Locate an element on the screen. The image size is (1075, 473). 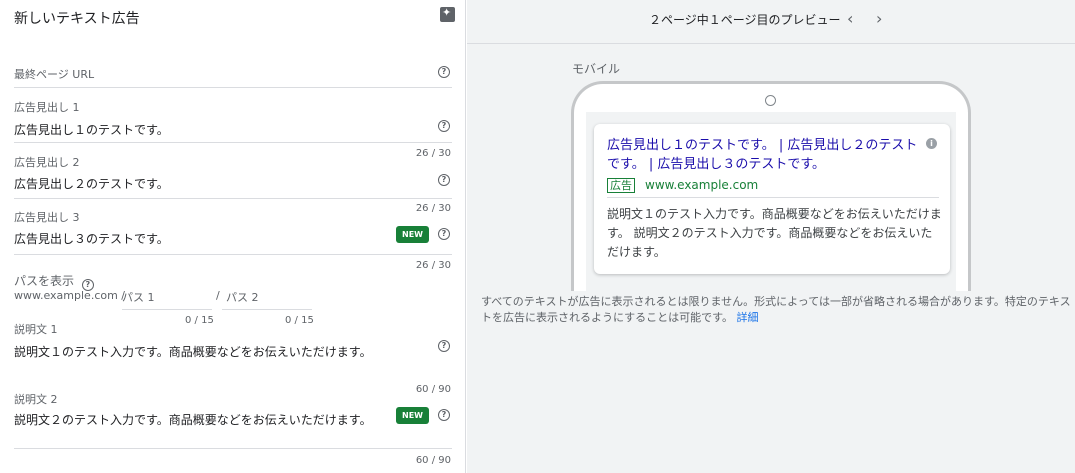
headline2-counter: 26 / 30 is located at coordinates (433, 208).